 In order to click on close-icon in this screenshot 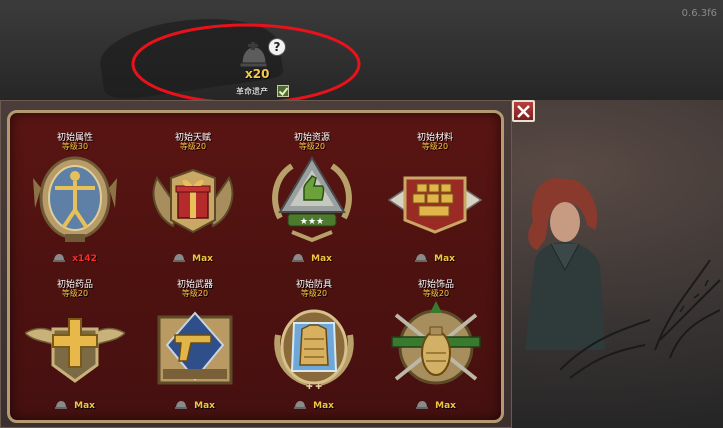, I will do `click(523, 111)`.